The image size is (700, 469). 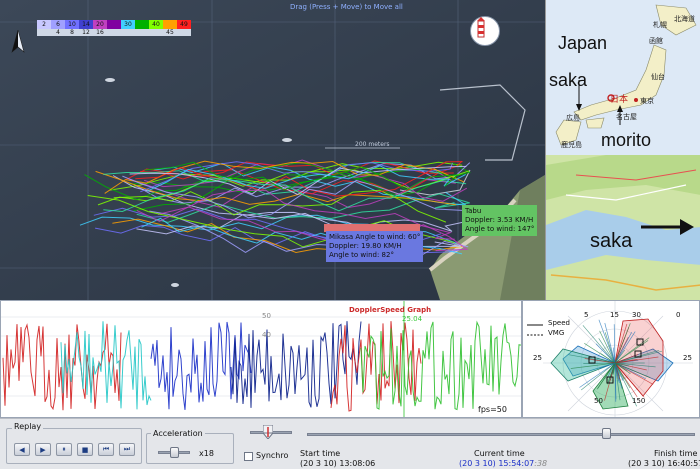 What do you see at coordinates (606, 433) in the screenshot?
I see `timeline-slider-thumb` at bounding box center [606, 433].